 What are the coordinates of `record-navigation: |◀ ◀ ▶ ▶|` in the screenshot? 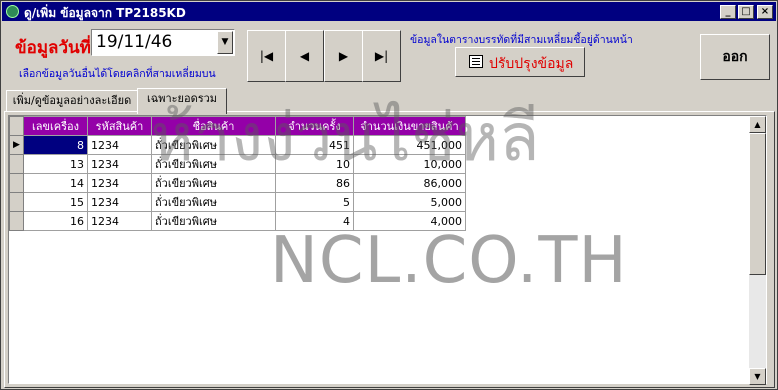 It's located at (324, 56).